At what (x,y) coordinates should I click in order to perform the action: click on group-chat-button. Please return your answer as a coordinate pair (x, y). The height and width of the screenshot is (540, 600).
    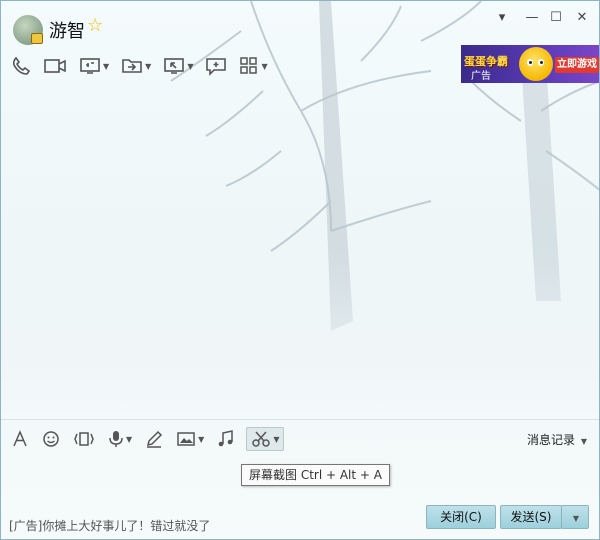
    Looking at the image, I should click on (216, 66).